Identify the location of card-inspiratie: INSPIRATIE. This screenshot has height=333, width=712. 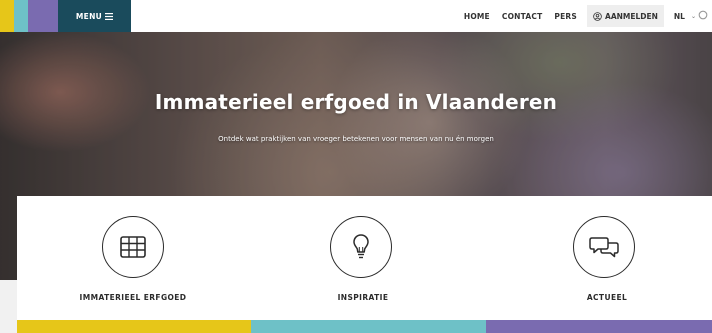
(373, 258).